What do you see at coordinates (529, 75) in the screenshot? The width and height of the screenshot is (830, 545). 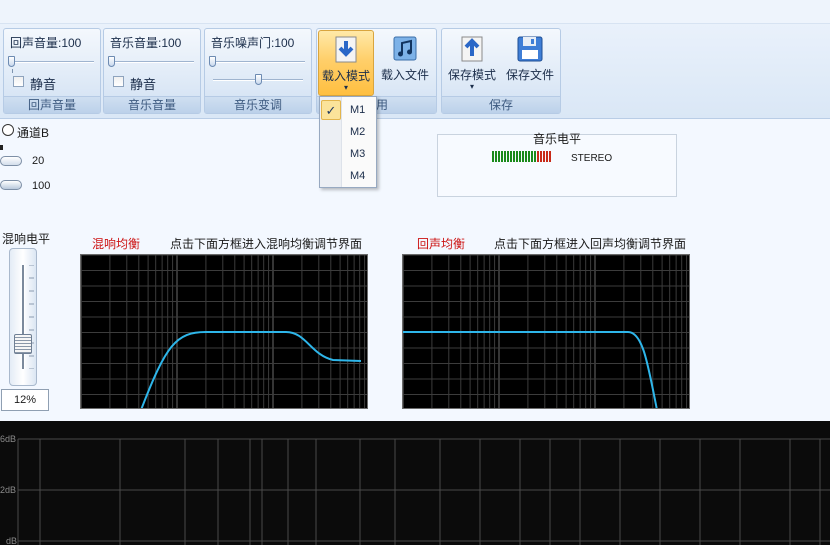 I see `save-file-label: 保存文件` at bounding box center [529, 75].